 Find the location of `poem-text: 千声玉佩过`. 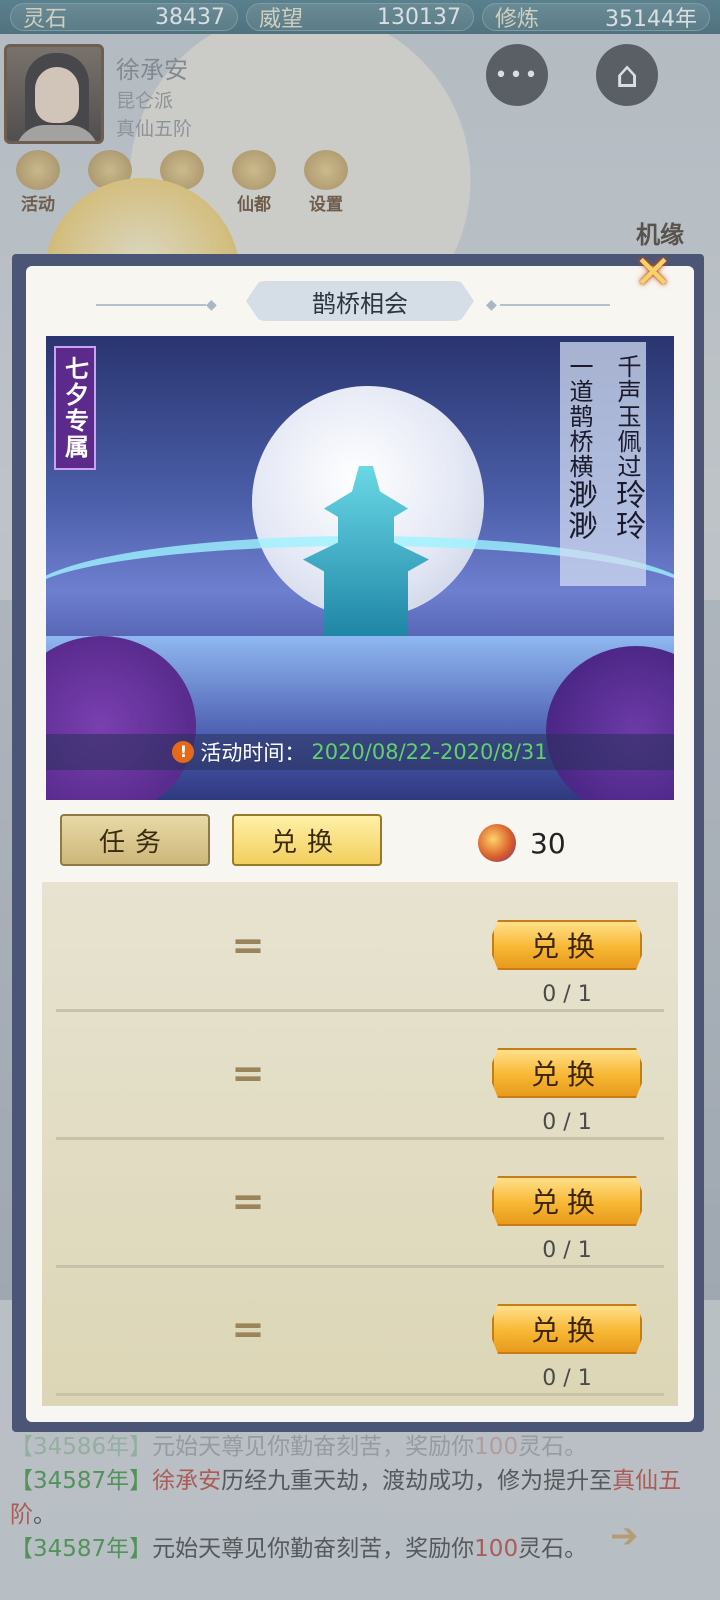

poem-text: 千声玉佩过 is located at coordinates (627, 416).